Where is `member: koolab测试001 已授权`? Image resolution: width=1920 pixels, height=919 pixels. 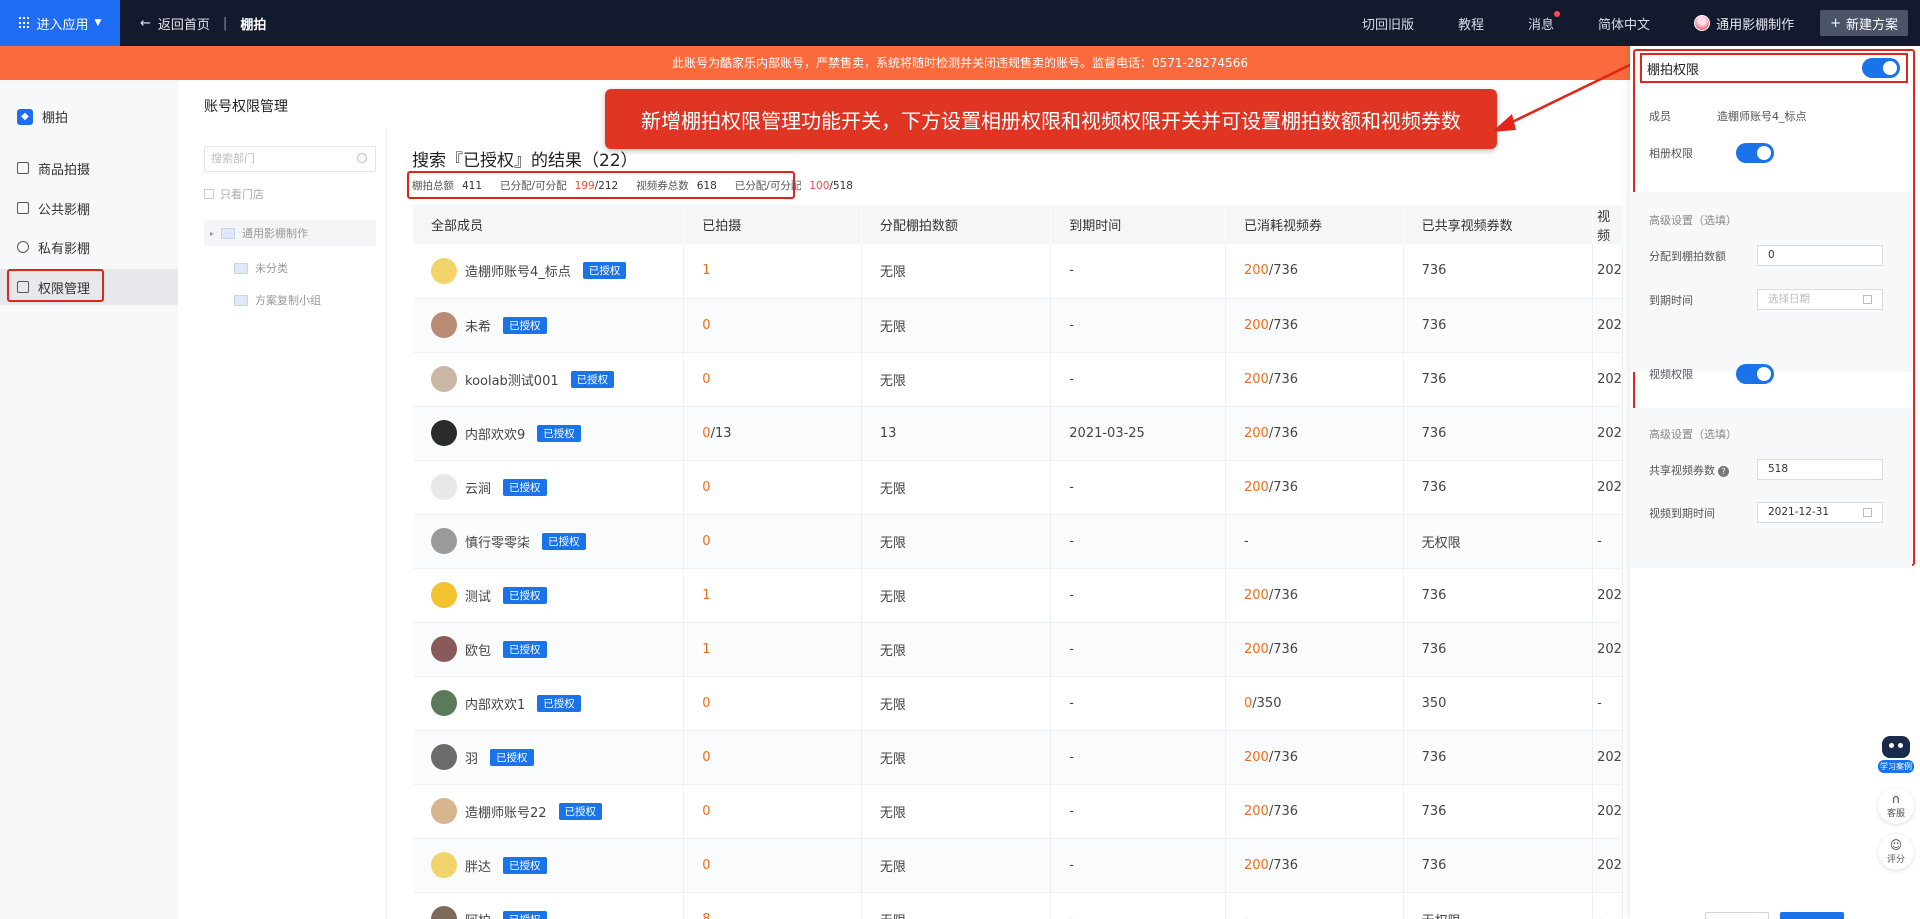 member: koolab测试001 已授权 is located at coordinates (557, 379).